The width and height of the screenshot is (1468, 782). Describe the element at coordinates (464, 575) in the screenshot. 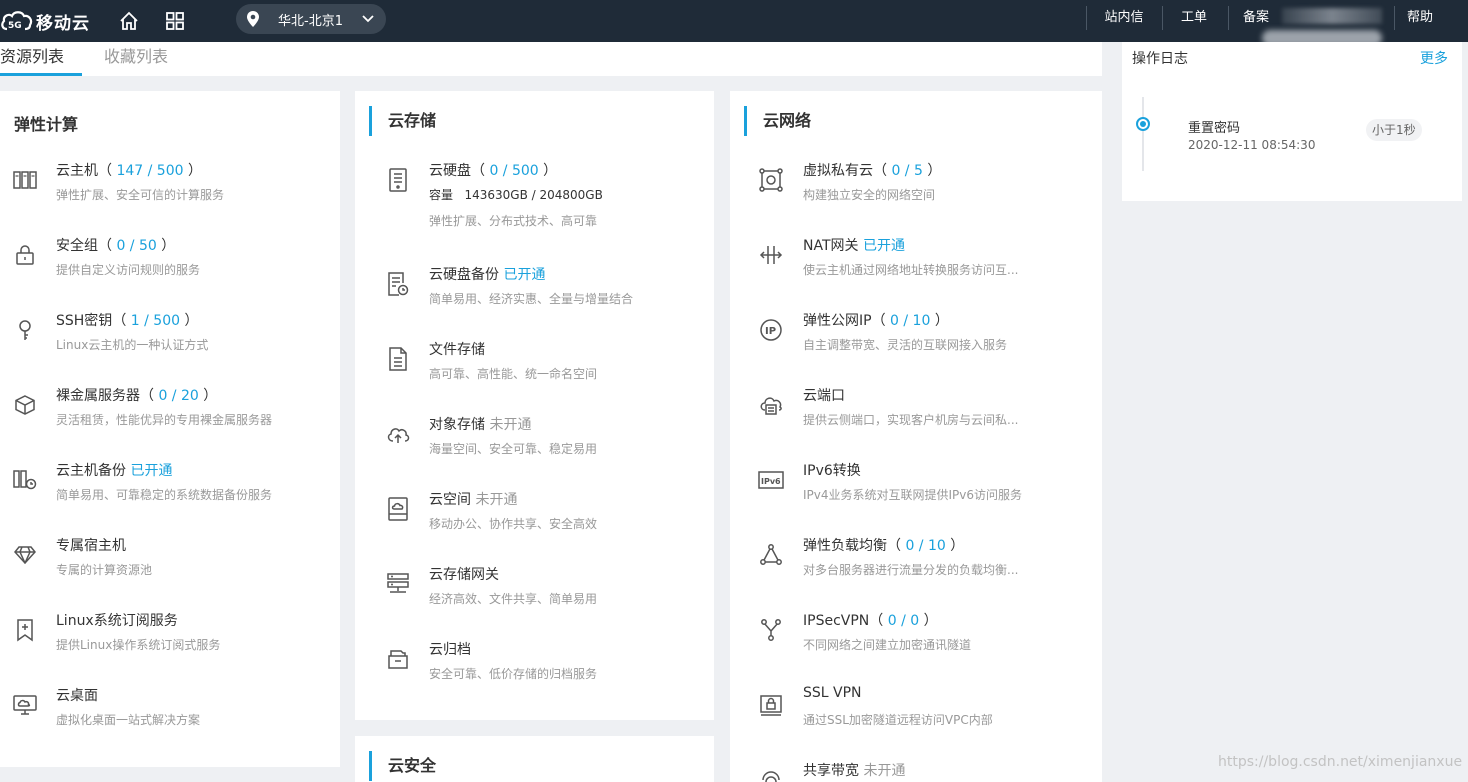

I see `service-name: 云存储网关` at that location.